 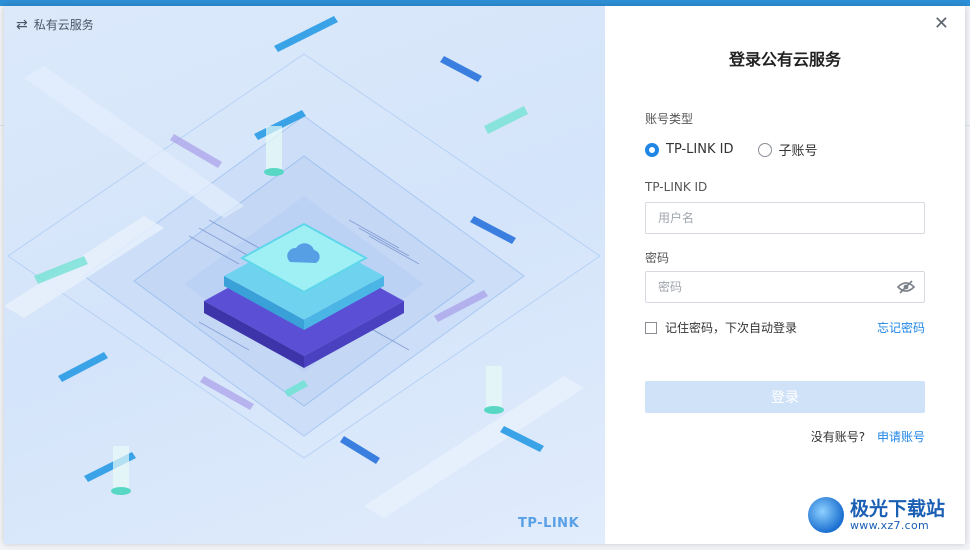 I want to click on private-cloud-switch: ⇄ 私有云服务, so click(x=55, y=24).